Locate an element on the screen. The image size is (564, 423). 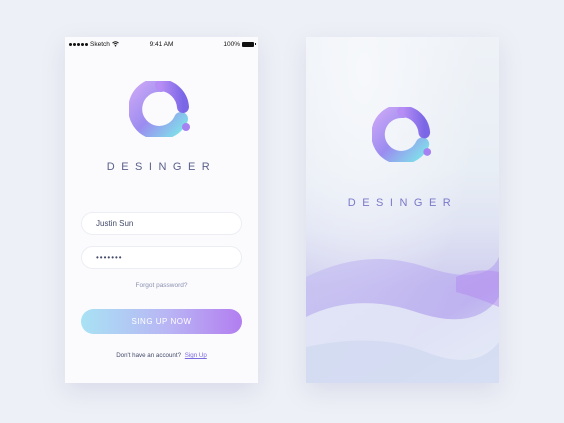
forgot-password-link: Forgot password? is located at coordinates (161, 285).